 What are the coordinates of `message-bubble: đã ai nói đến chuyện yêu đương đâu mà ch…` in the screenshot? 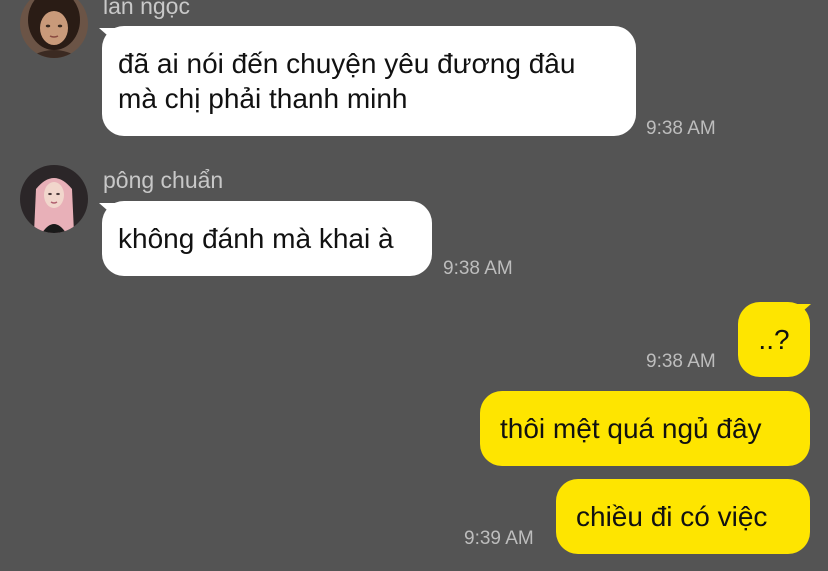 It's located at (369, 81).